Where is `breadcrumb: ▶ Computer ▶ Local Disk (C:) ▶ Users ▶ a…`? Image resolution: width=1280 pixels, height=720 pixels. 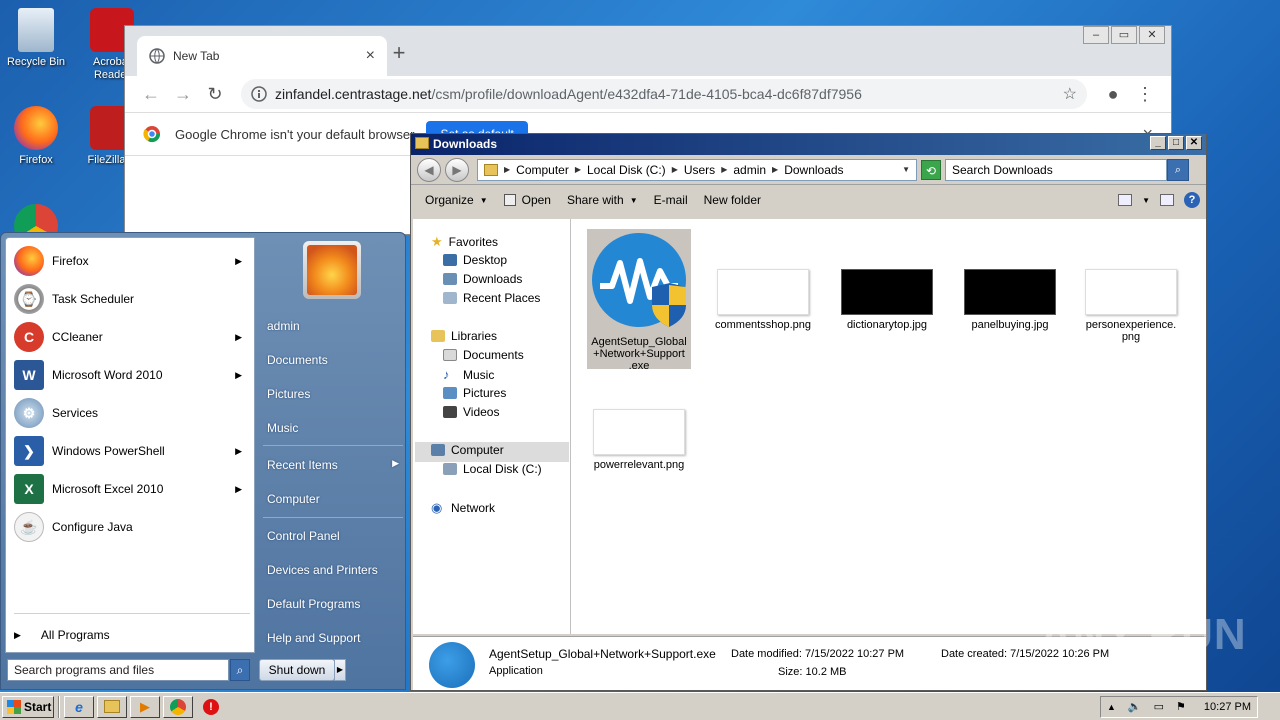
breadcrumb: ▶ Computer ▶ Local Disk (C:) ▶ Users ▶ a… is located at coordinates (697, 169).